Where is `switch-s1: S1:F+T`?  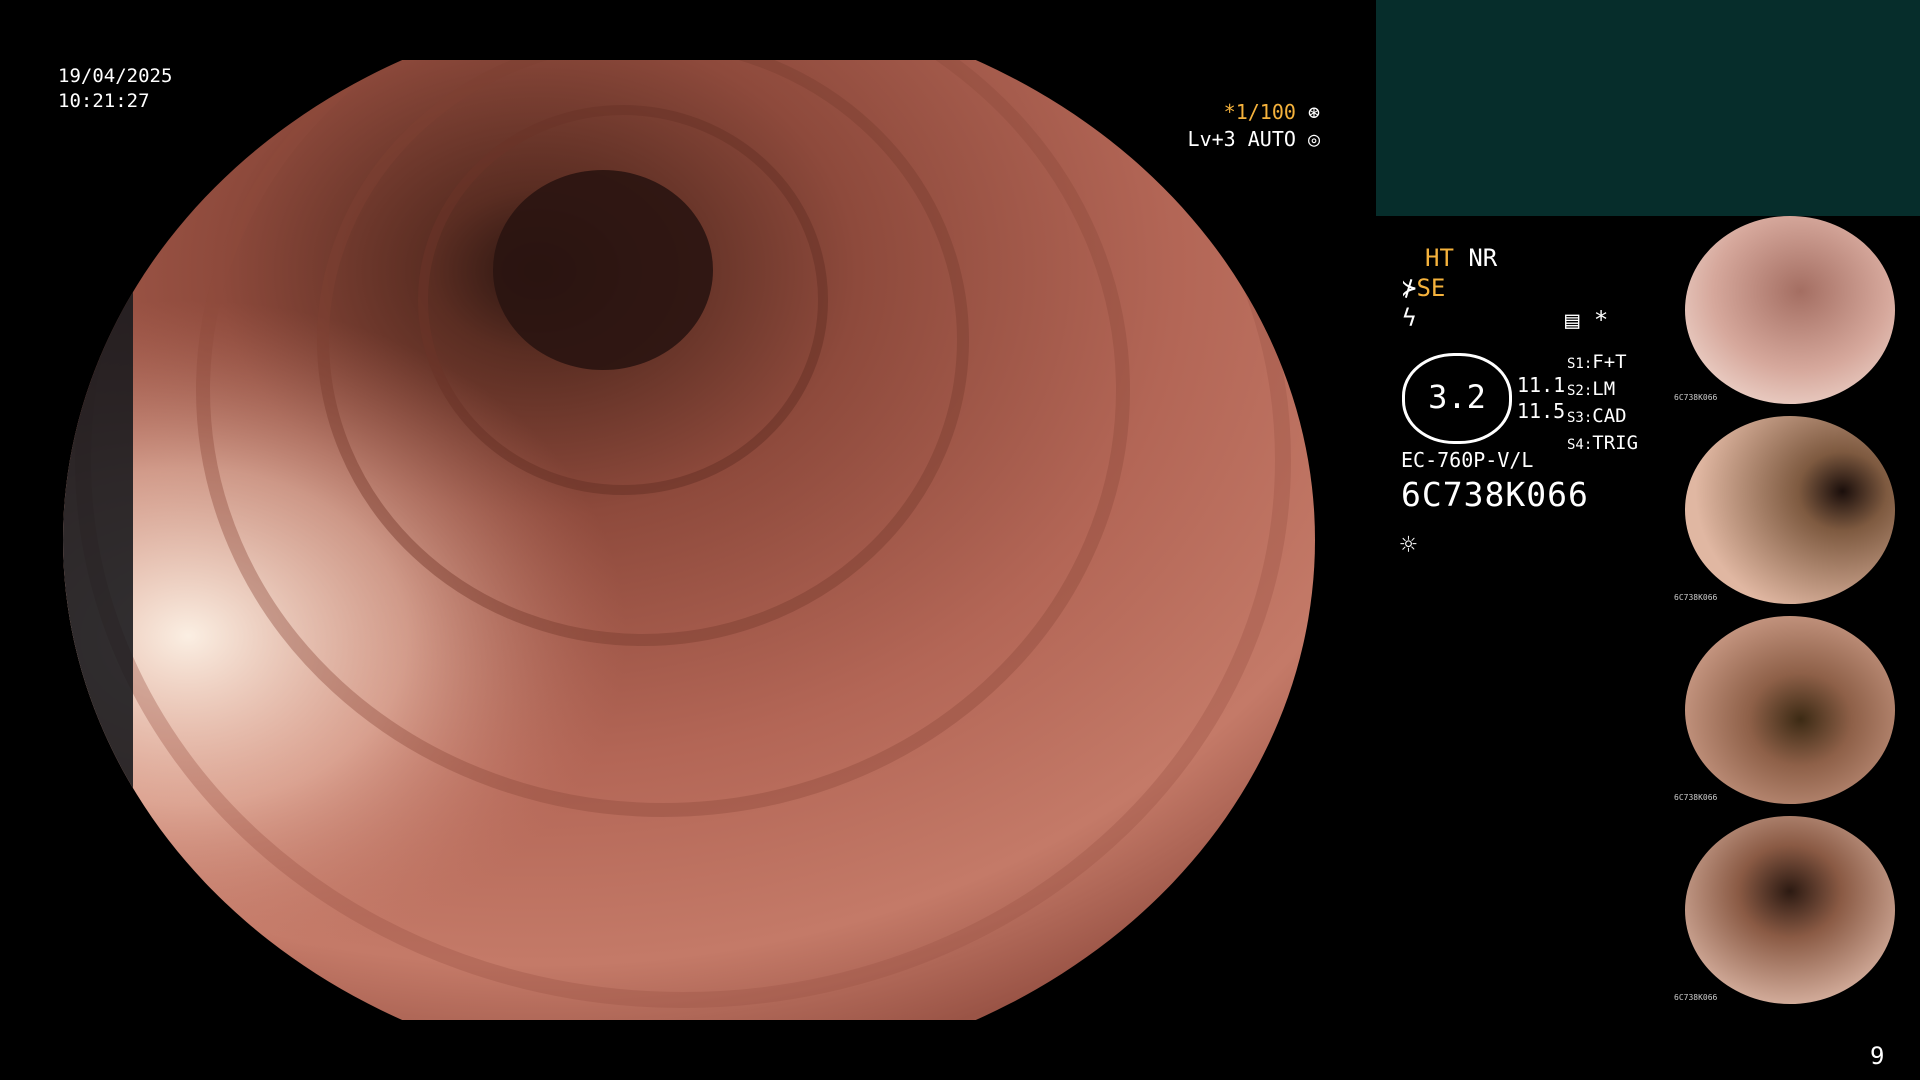 switch-s1: S1:F+T is located at coordinates (1597, 362).